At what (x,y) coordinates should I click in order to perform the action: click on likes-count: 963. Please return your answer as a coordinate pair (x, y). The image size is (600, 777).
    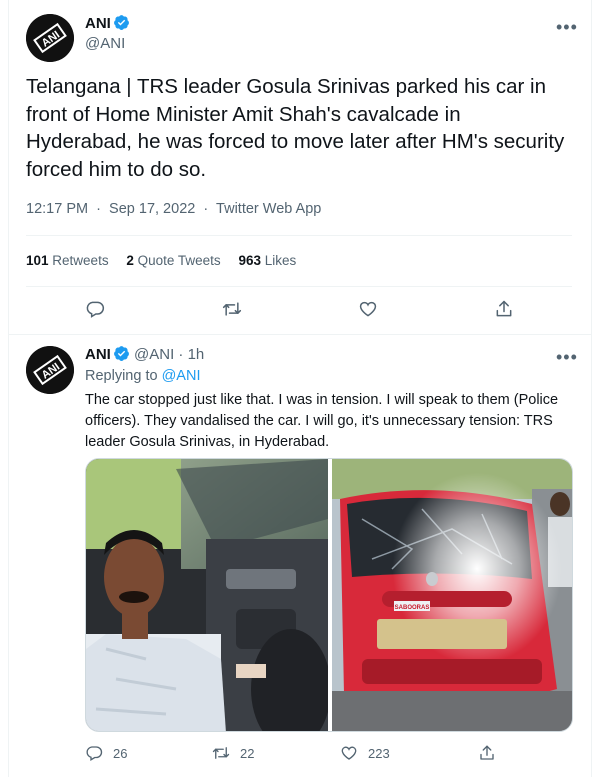
    Looking at the image, I should click on (249, 260).